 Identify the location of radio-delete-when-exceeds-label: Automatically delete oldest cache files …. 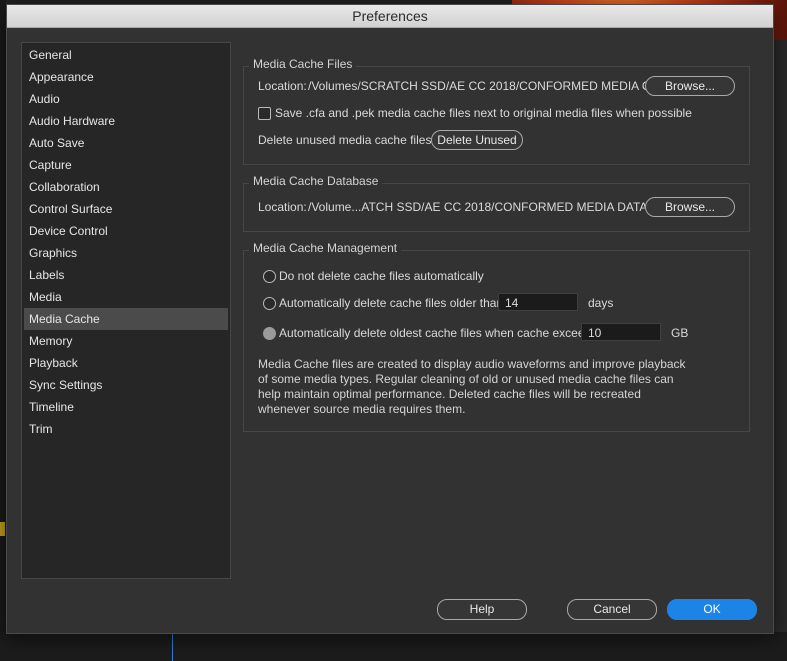
(440, 333).